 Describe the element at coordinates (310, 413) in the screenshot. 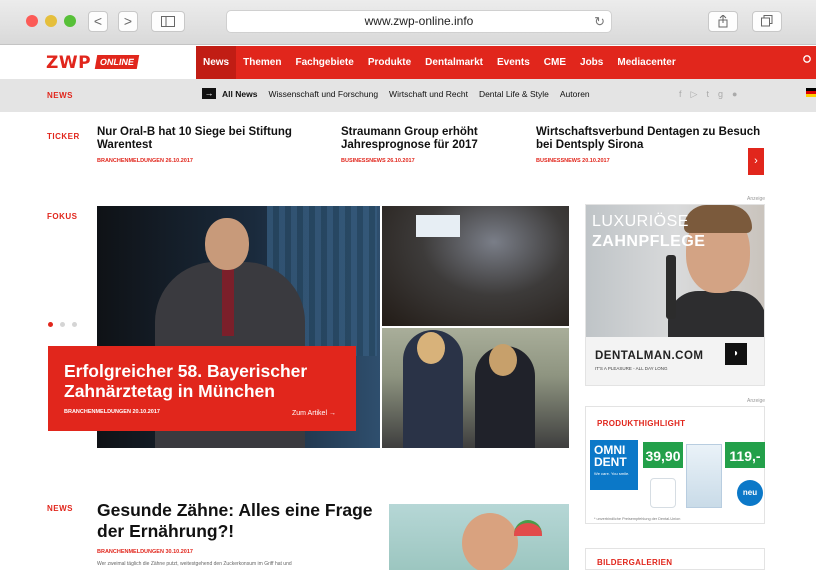

I see `read-more-label: Zum Artikel` at that location.